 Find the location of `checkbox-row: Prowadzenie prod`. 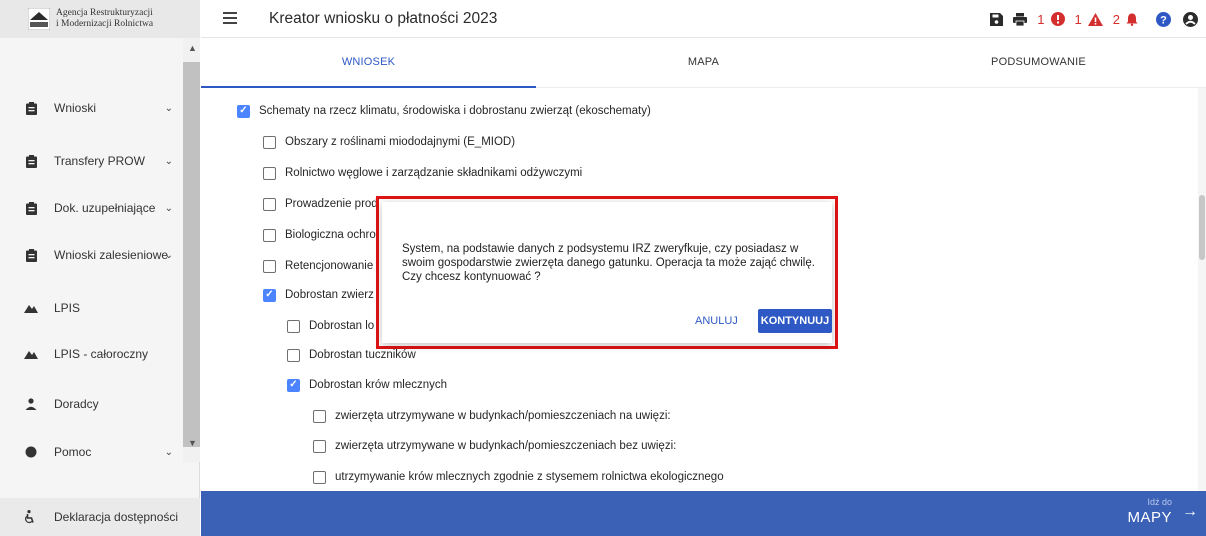

checkbox-row: Prowadzenie prod is located at coordinates (320, 204).